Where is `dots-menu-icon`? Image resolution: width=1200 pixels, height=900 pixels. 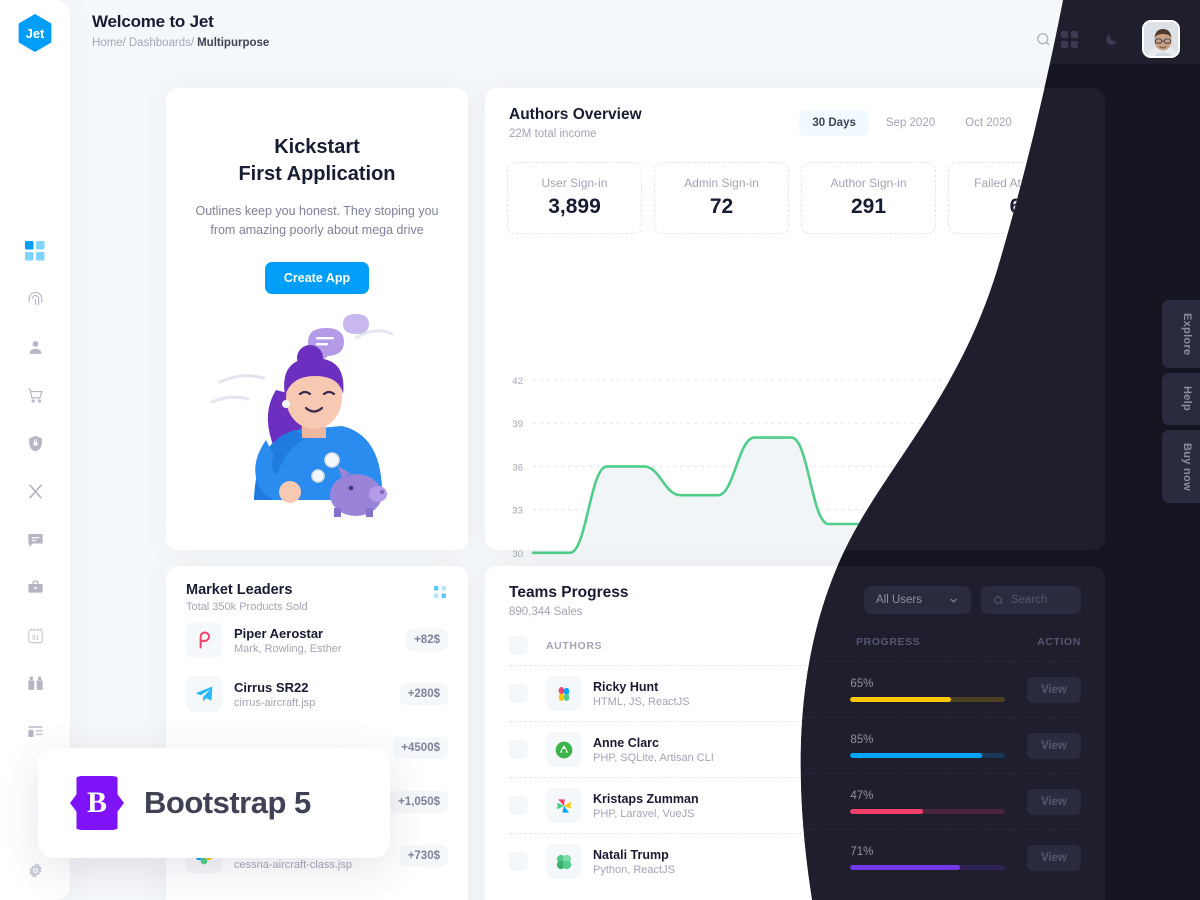 dots-menu-icon is located at coordinates (441, 593).